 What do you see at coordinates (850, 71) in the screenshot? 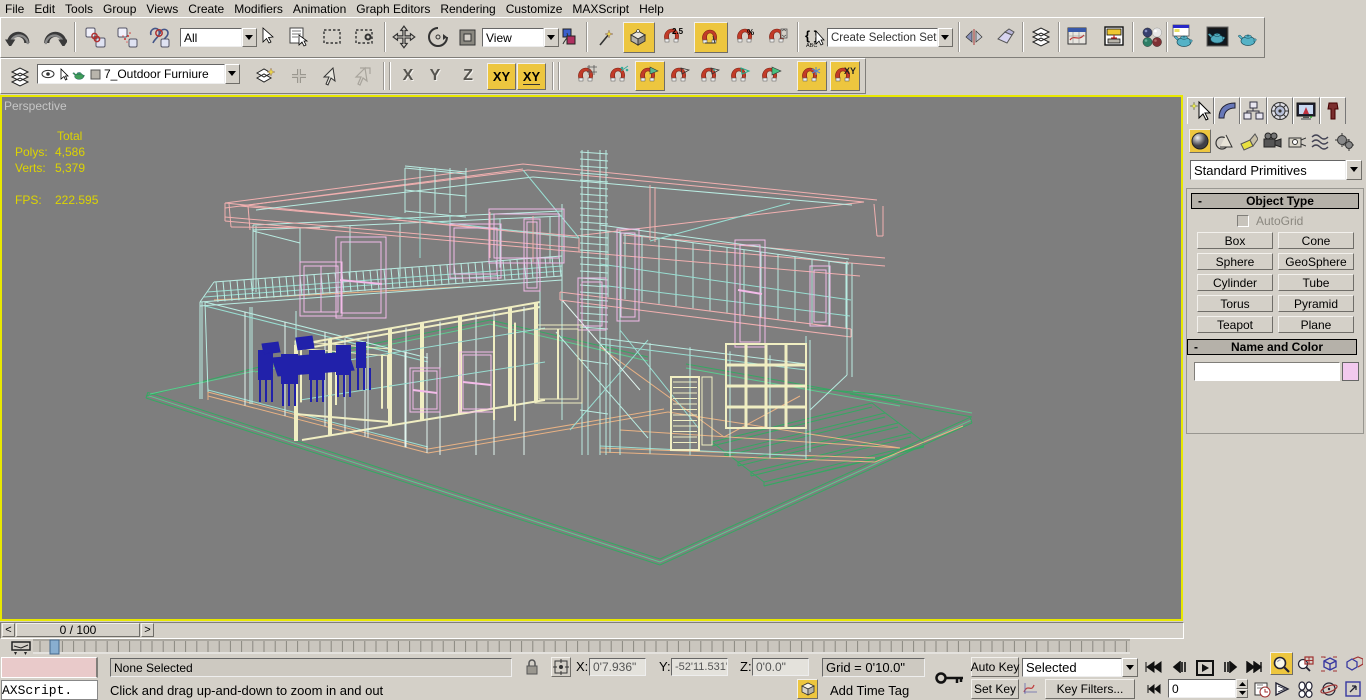
I see `svg-text: XY` at bounding box center [850, 71].